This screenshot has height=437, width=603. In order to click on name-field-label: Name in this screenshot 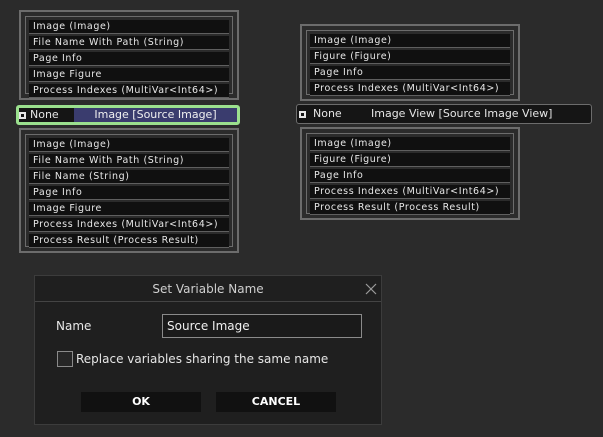, I will do `click(74, 326)`.